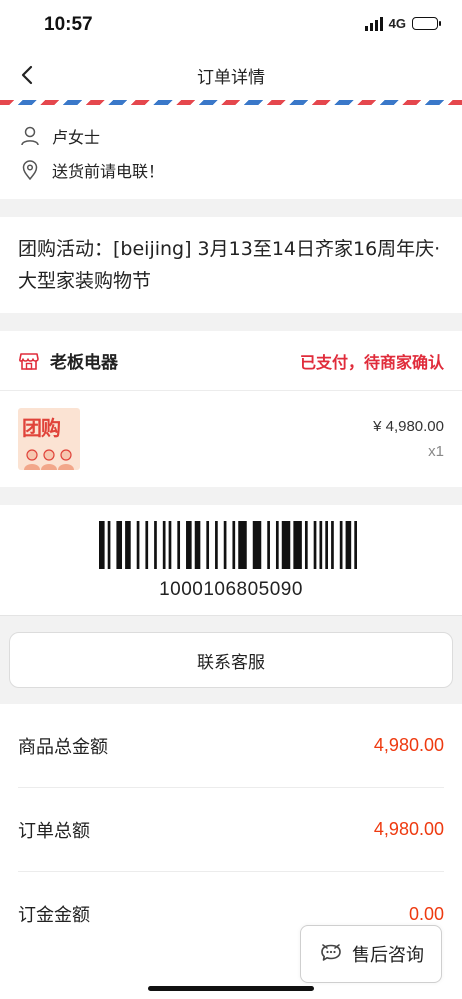 The height and width of the screenshot is (999, 462). I want to click on thumbnail-text: 团购, so click(41, 428).